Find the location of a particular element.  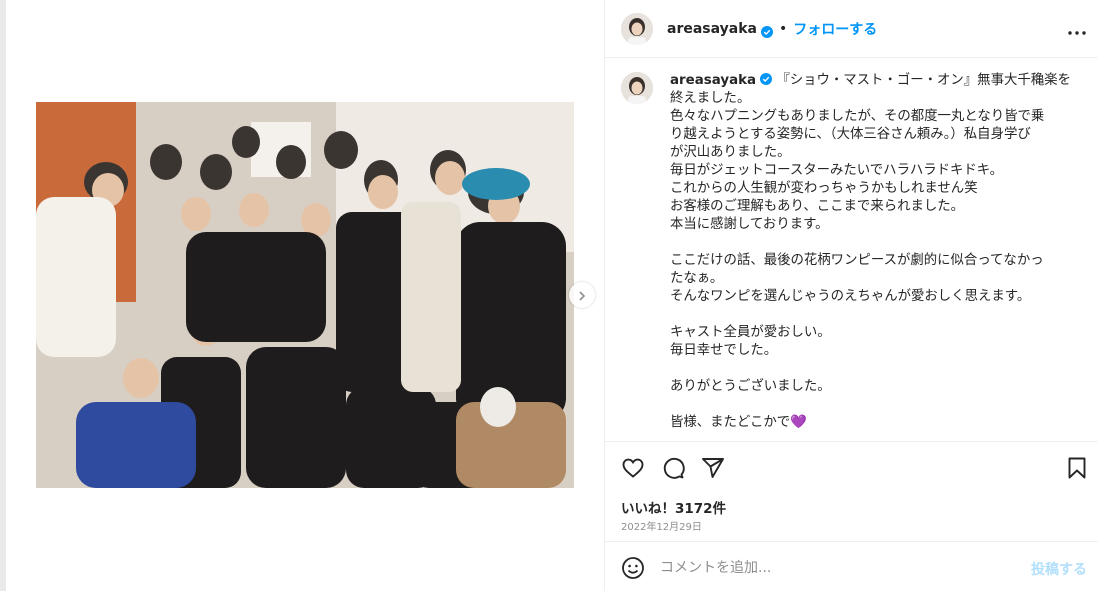

share-button is located at coordinates (713, 470).